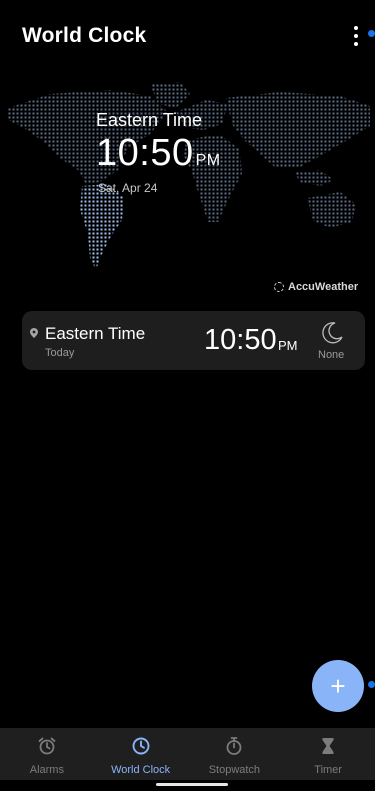  What do you see at coordinates (288, 345) in the screenshot?
I see `clock-ampm: PM` at bounding box center [288, 345].